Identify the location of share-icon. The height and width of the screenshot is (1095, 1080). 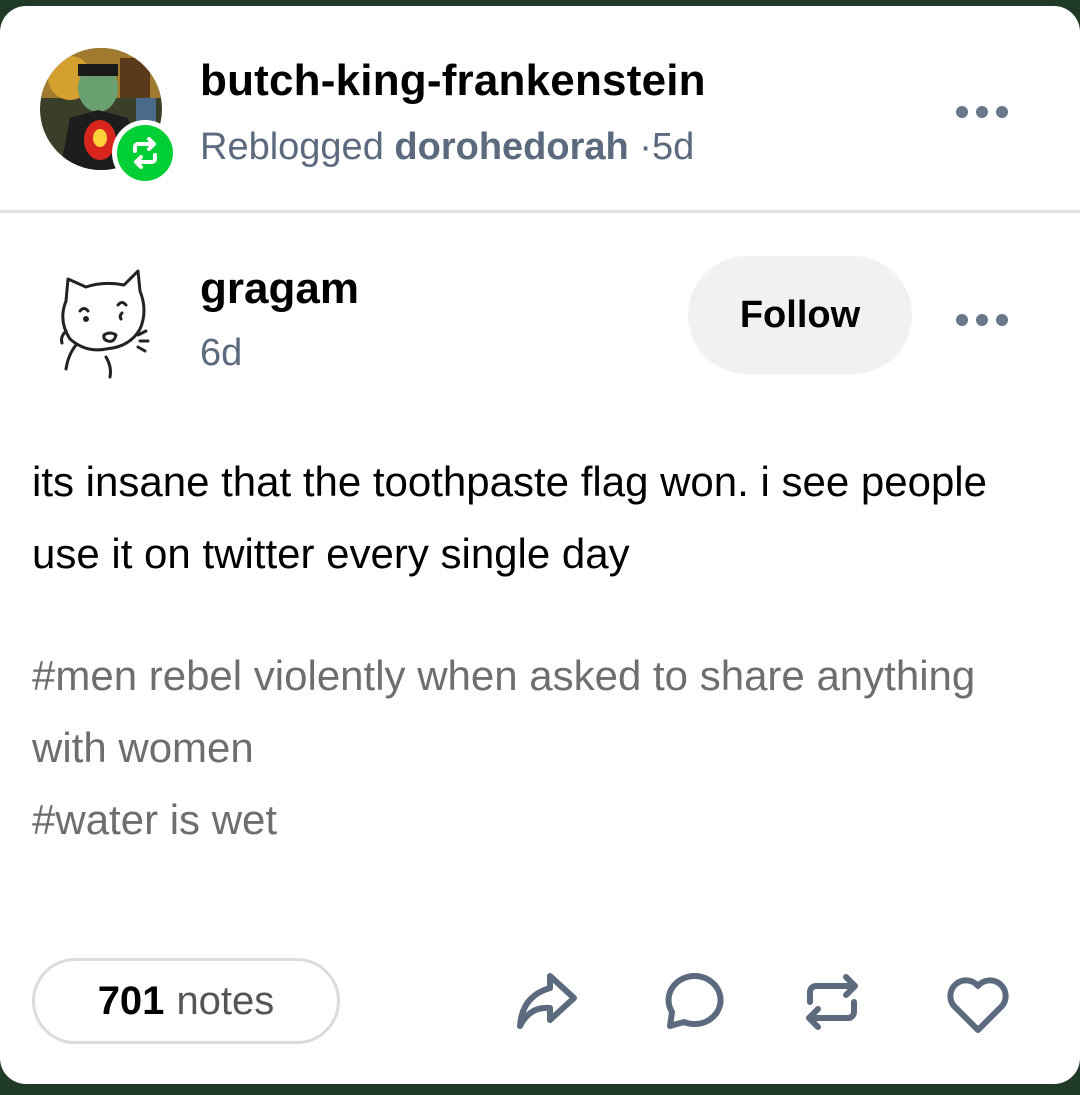
(546, 1000).